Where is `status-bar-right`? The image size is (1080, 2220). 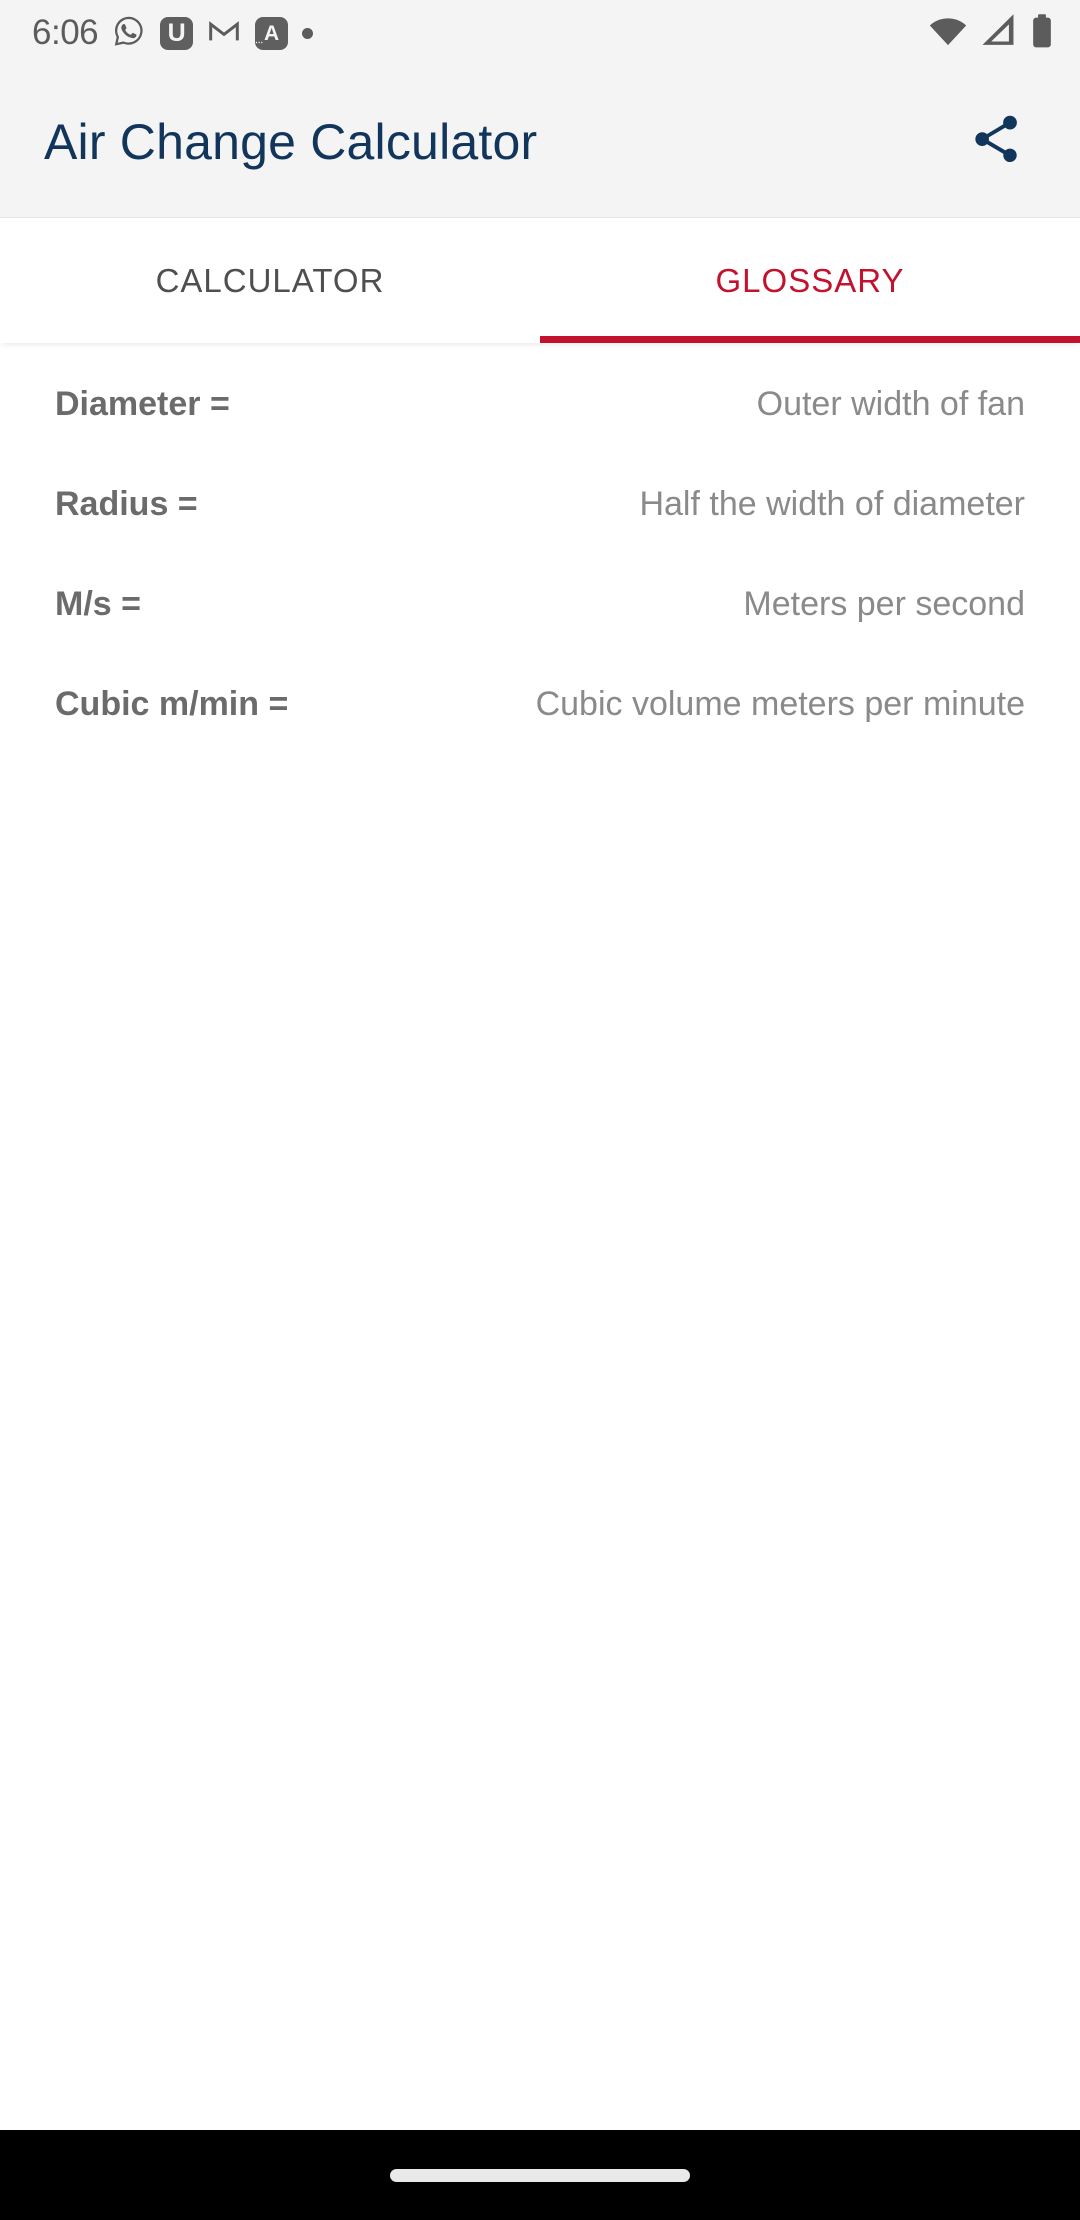
status-bar-right is located at coordinates (991, 33).